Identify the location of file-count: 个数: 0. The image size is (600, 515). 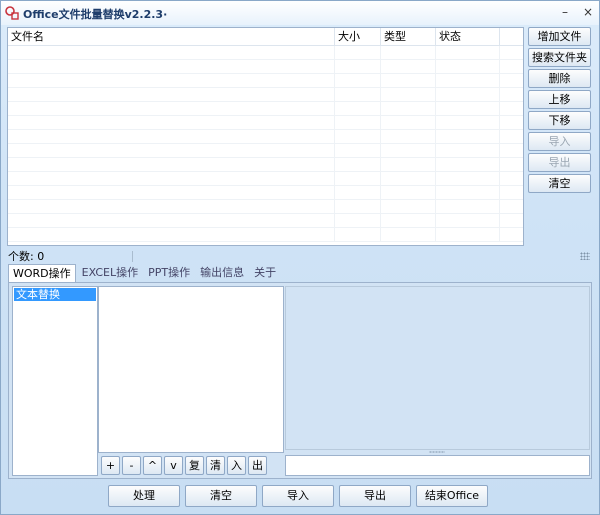
(26, 256).